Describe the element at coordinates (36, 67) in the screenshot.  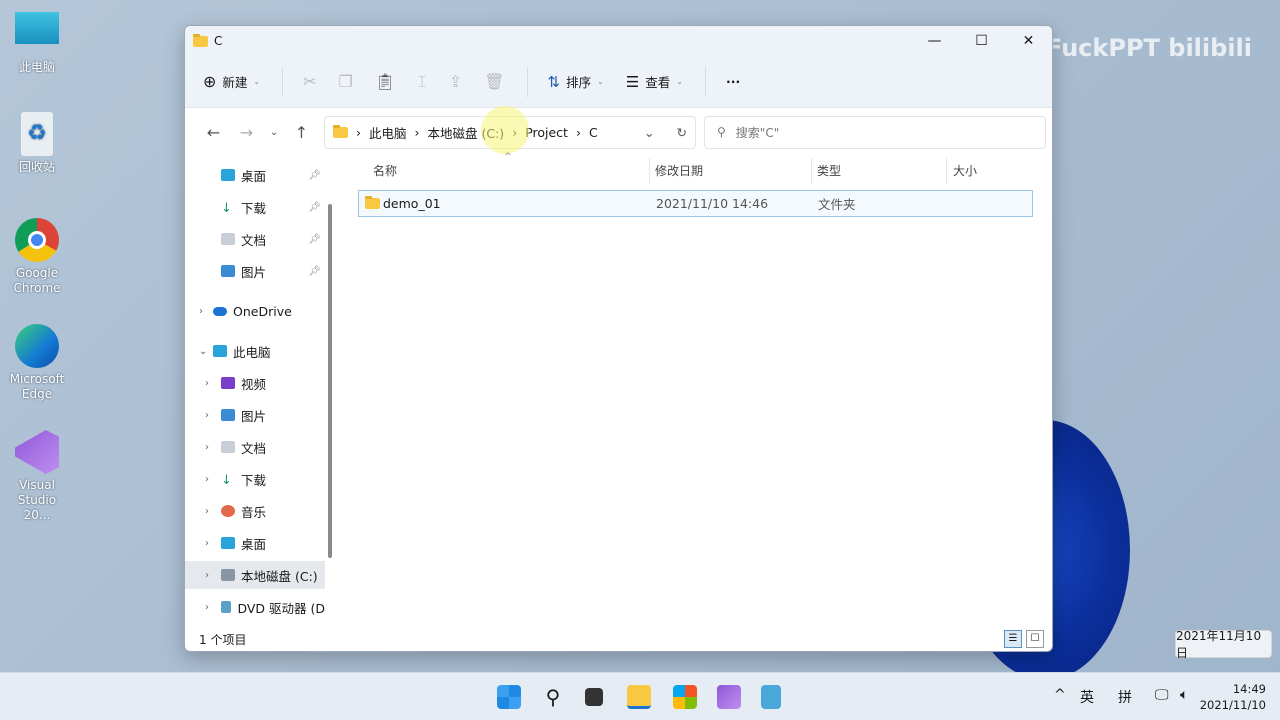
I see `icon-label: 此电脑` at that location.